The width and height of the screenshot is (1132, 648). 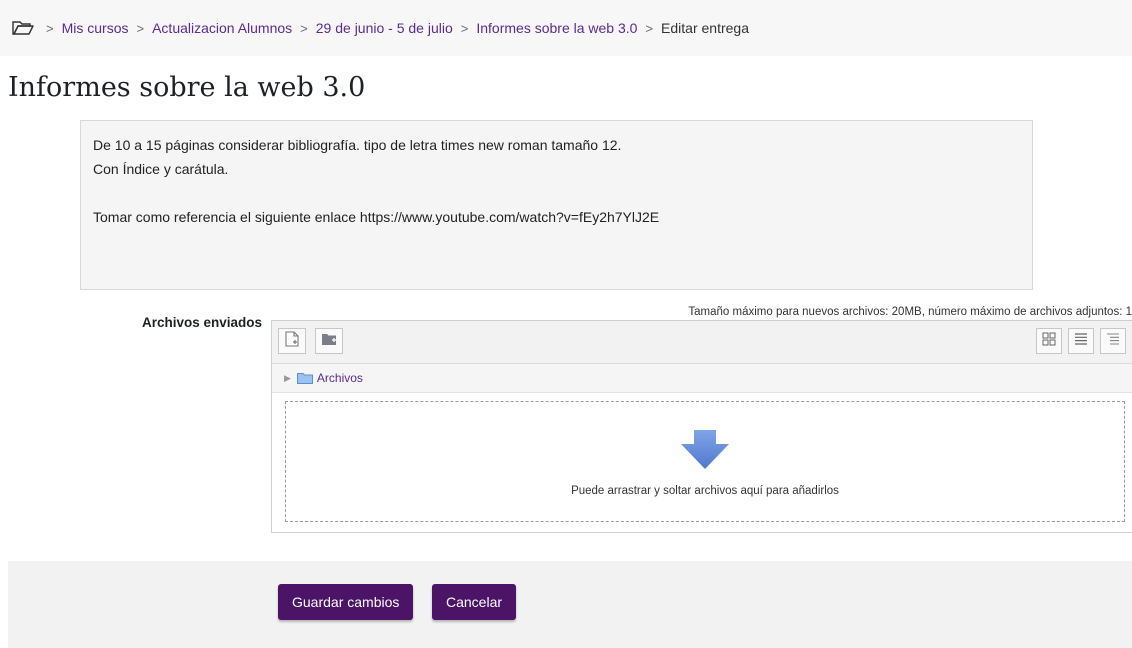 I want to click on view-icons-button, so click(x=1049, y=341).